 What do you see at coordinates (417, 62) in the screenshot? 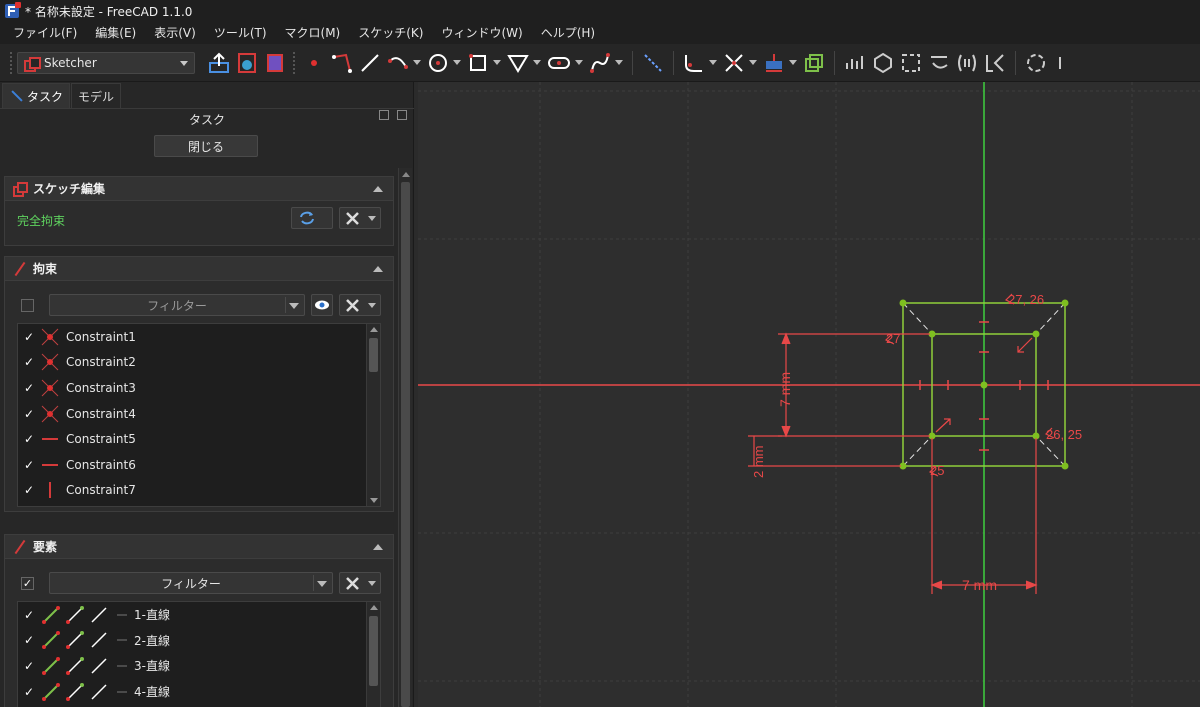
I see `arc-dropdown-icon` at bounding box center [417, 62].